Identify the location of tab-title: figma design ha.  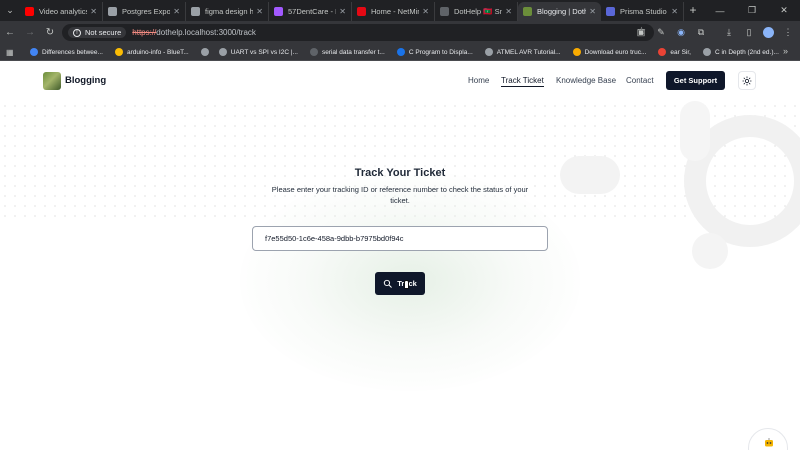
(229, 11).